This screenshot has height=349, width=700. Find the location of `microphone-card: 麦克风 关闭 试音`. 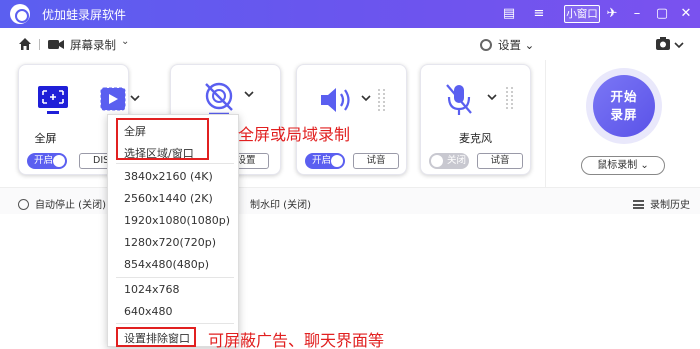

microphone-card: 麦克风 关闭 试音 is located at coordinates (475, 119).